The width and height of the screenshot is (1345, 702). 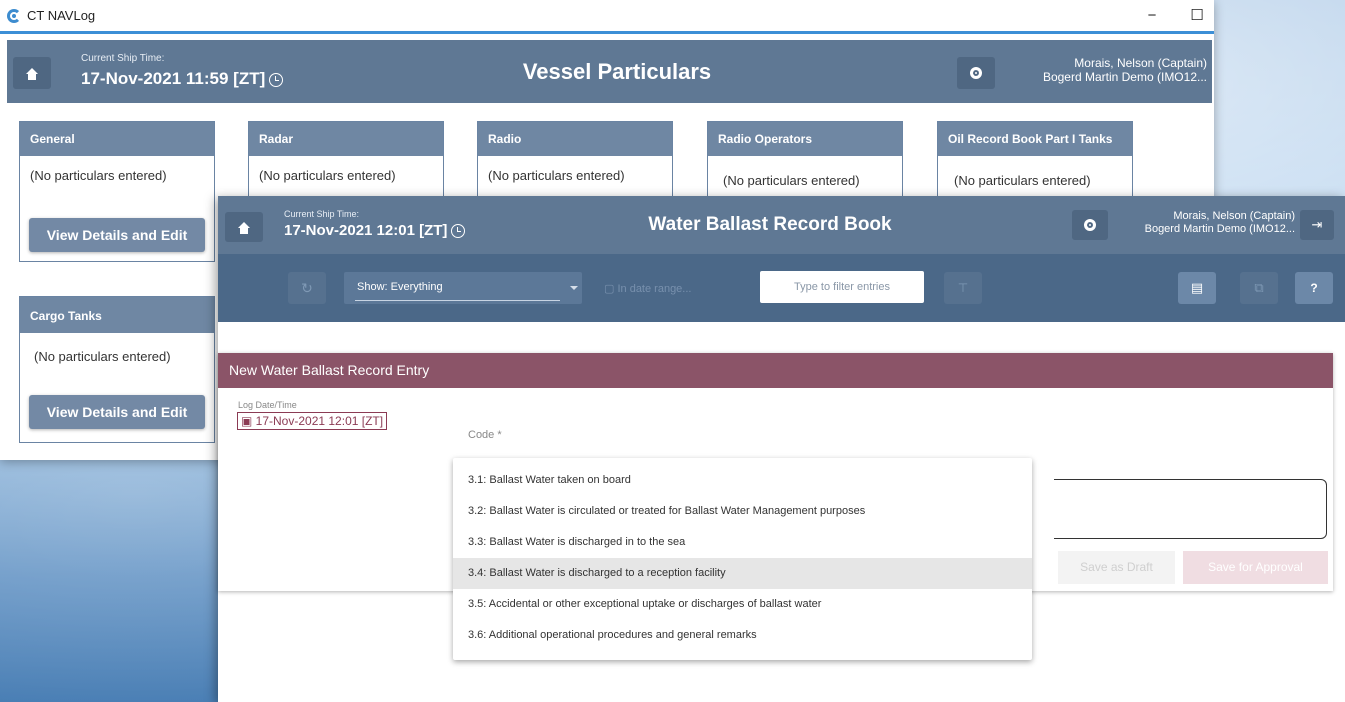 What do you see at coordinates (609, 289) in the screenshot?
I see `calendar-icon: ▢` at bounding box center [609, 289].